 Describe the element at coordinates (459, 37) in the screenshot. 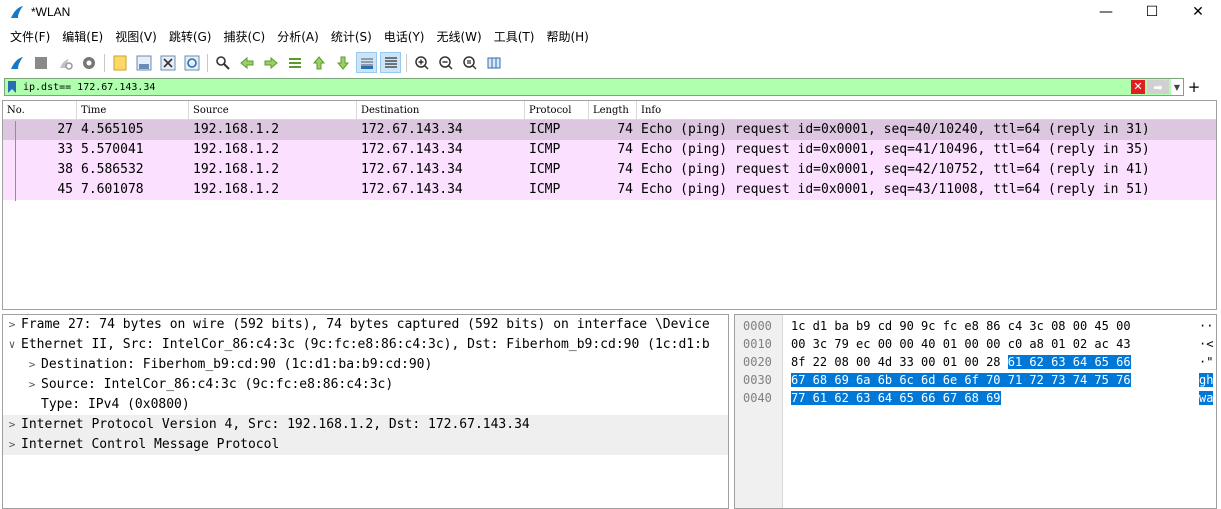

I see `menu-wireless: 无线(W)` at that location.